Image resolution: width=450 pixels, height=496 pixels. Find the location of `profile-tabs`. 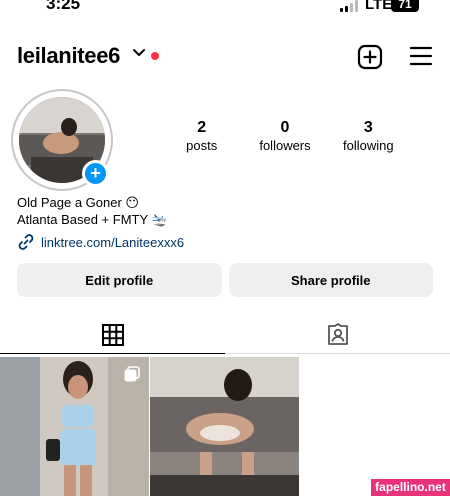

profile-tabs is located at coordinates (225, 335).